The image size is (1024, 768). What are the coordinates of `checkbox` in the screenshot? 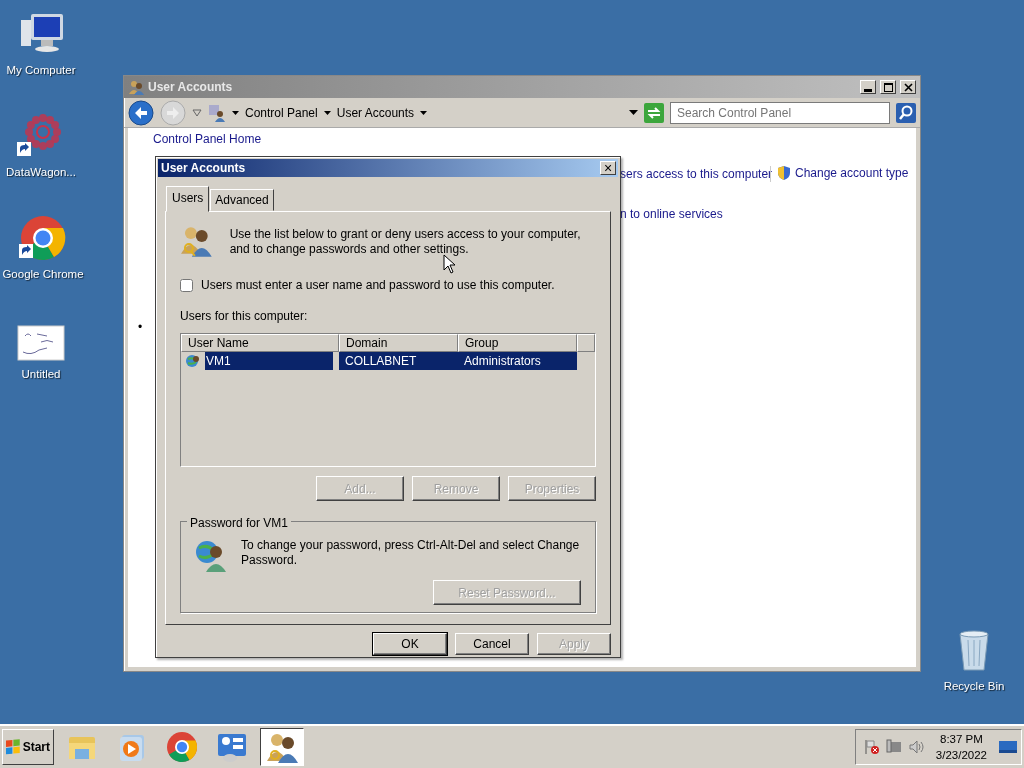 It's located at (186, 285).